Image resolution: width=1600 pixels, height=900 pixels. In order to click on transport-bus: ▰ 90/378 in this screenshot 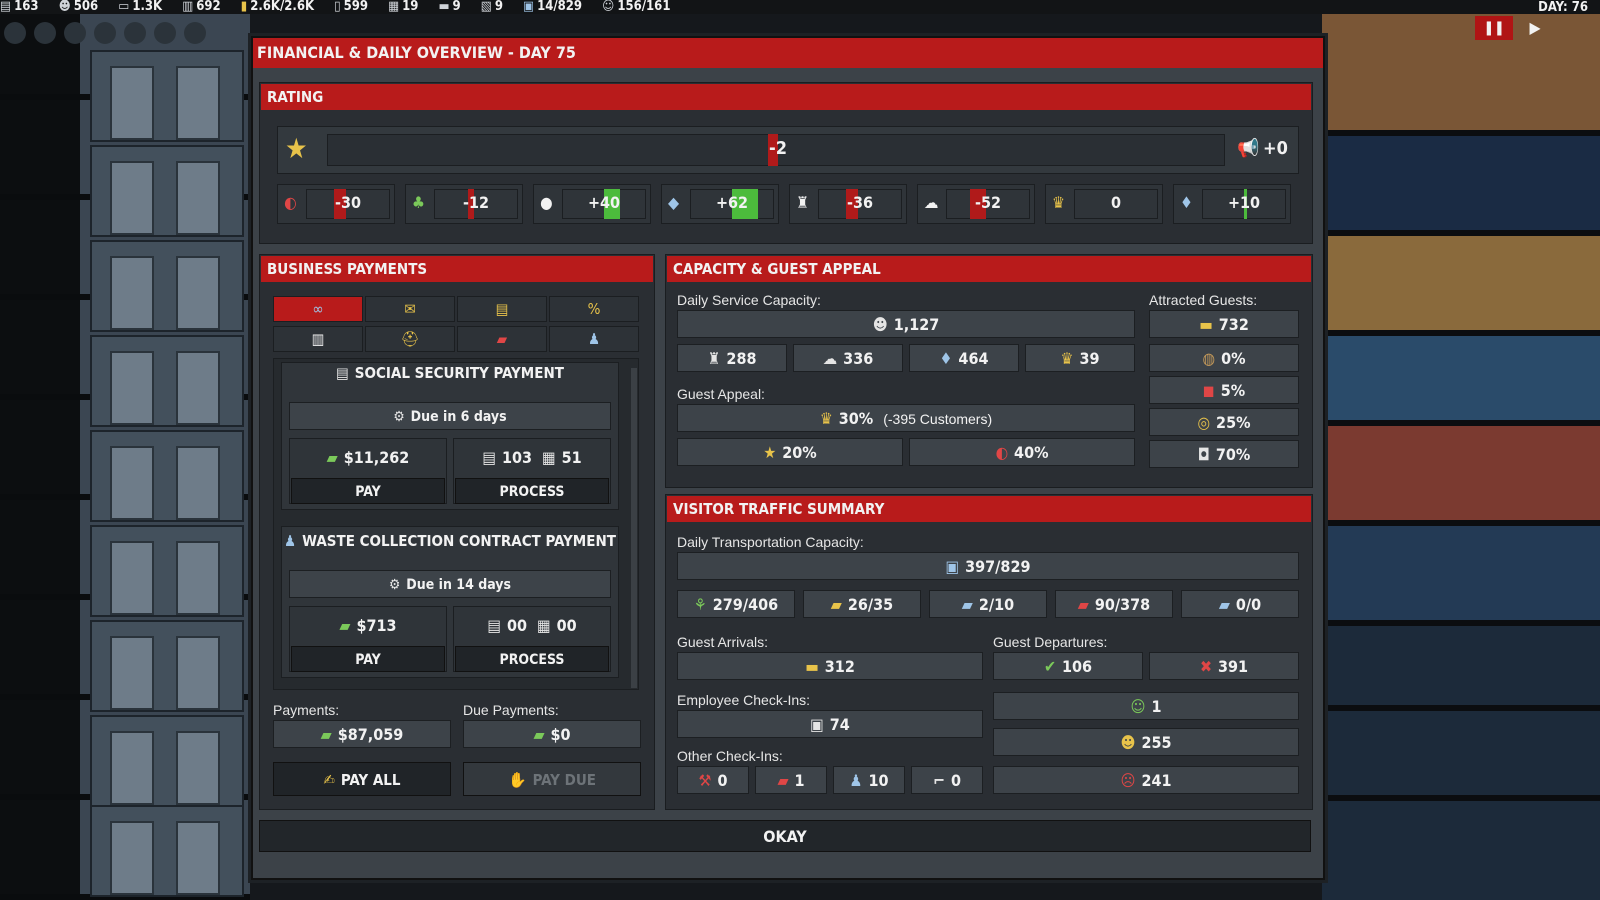, I will do `click(1114, 604)`.